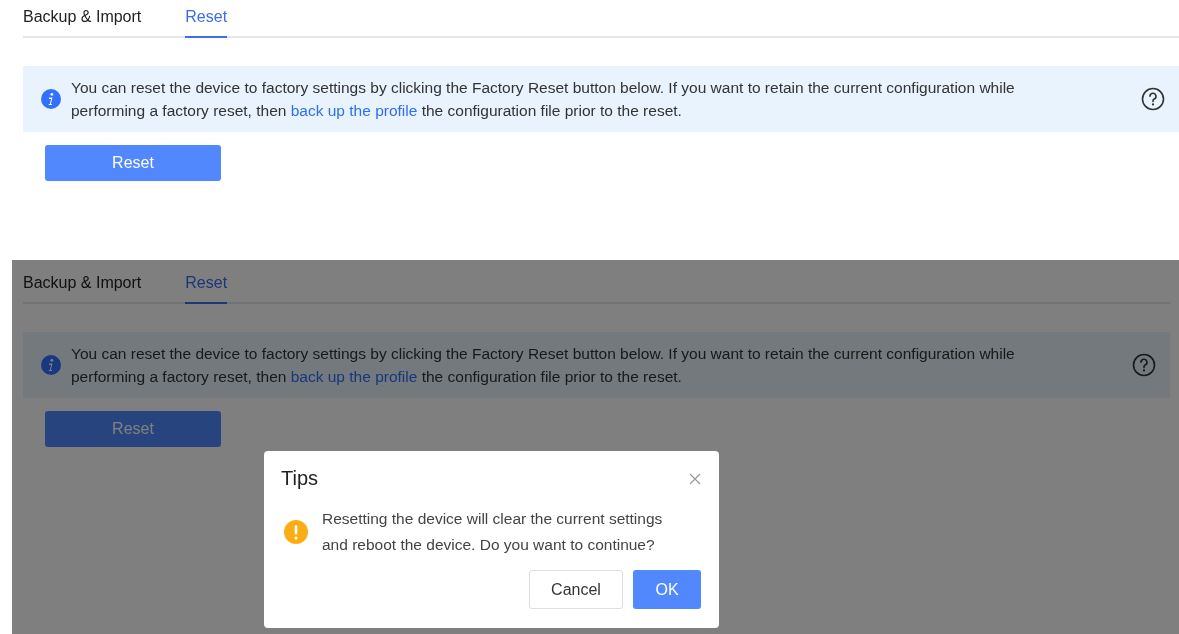 The image size is (1179, 634). I want to click on cancel-button: Cancel, so click(576, 589).